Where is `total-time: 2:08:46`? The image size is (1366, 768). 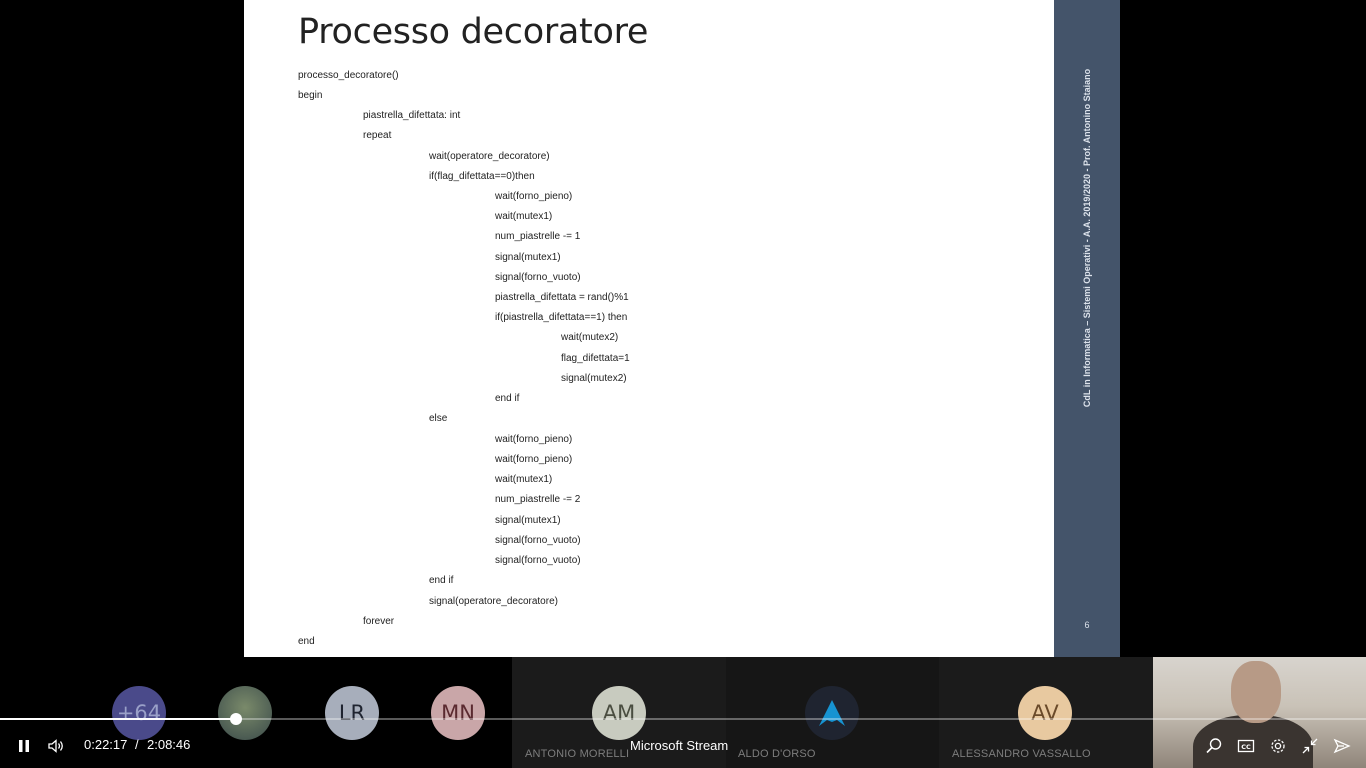 total-time: 2:08:46 is located at coordinates (169, 744).